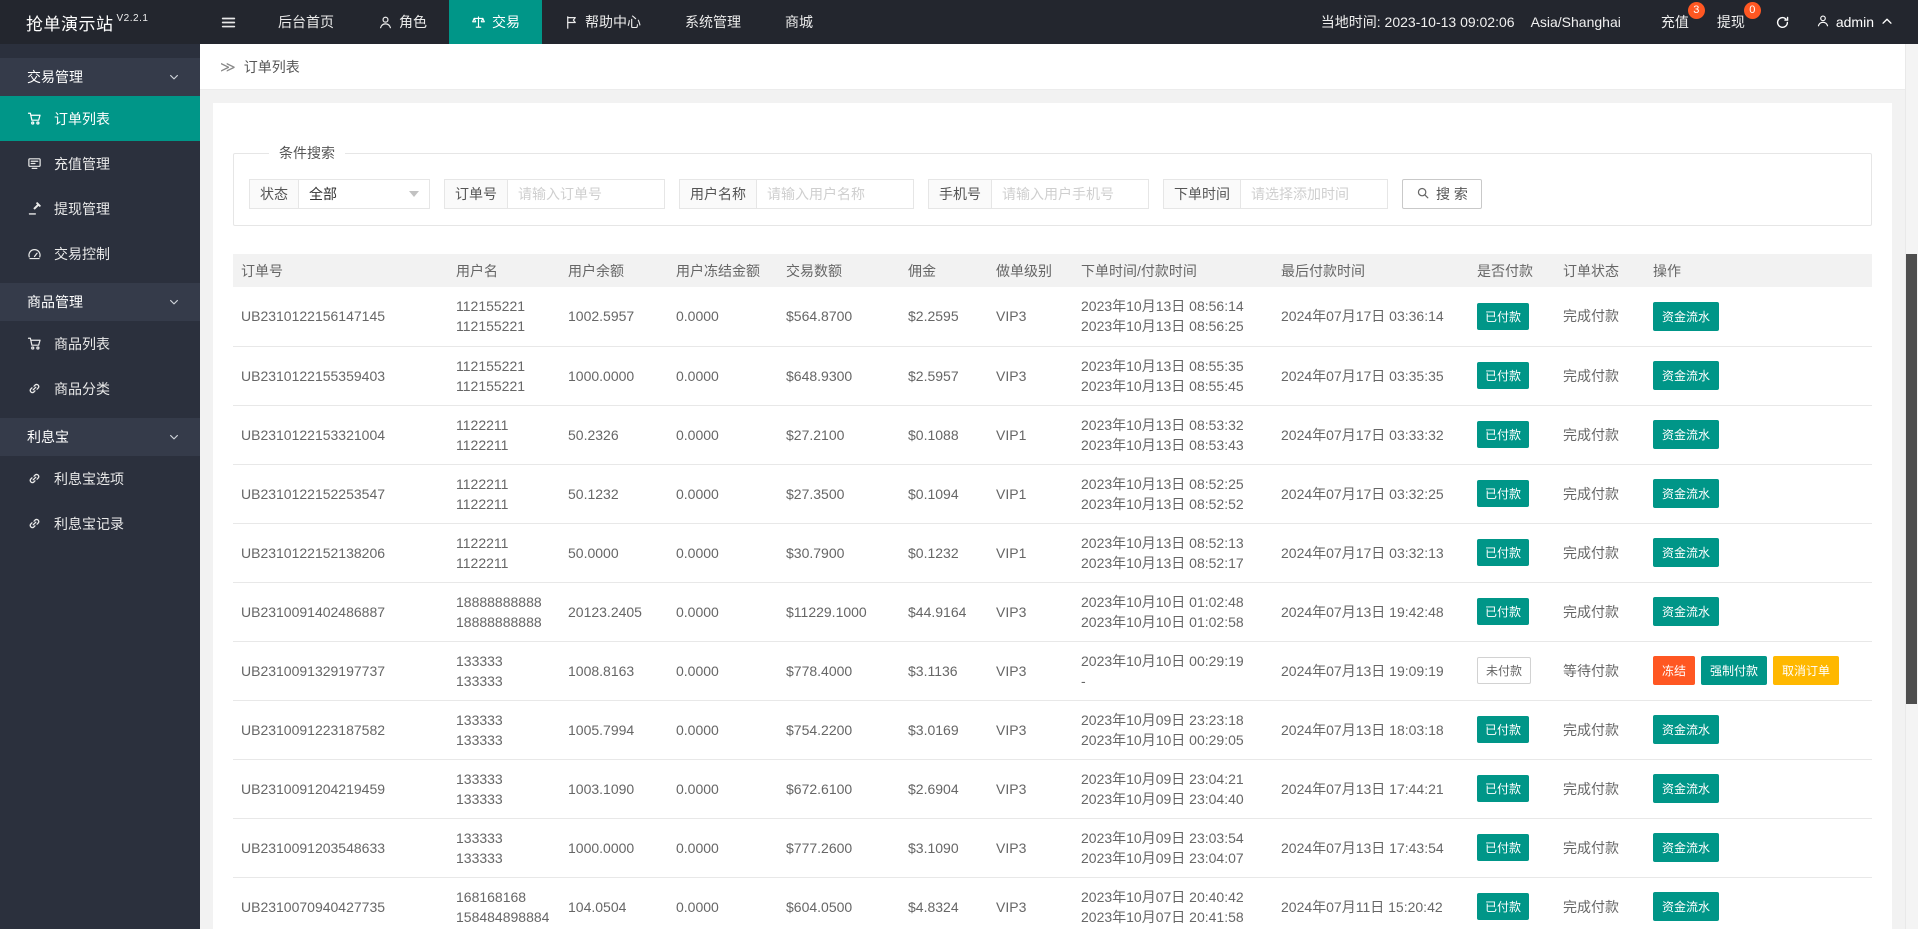 This screenshot has height=929, width=1918. Describe the element at coordinates (1371, 671) in the screenshot. I see `cell-last-pay-time: 2024年07月13日 19:09:19` at that location.